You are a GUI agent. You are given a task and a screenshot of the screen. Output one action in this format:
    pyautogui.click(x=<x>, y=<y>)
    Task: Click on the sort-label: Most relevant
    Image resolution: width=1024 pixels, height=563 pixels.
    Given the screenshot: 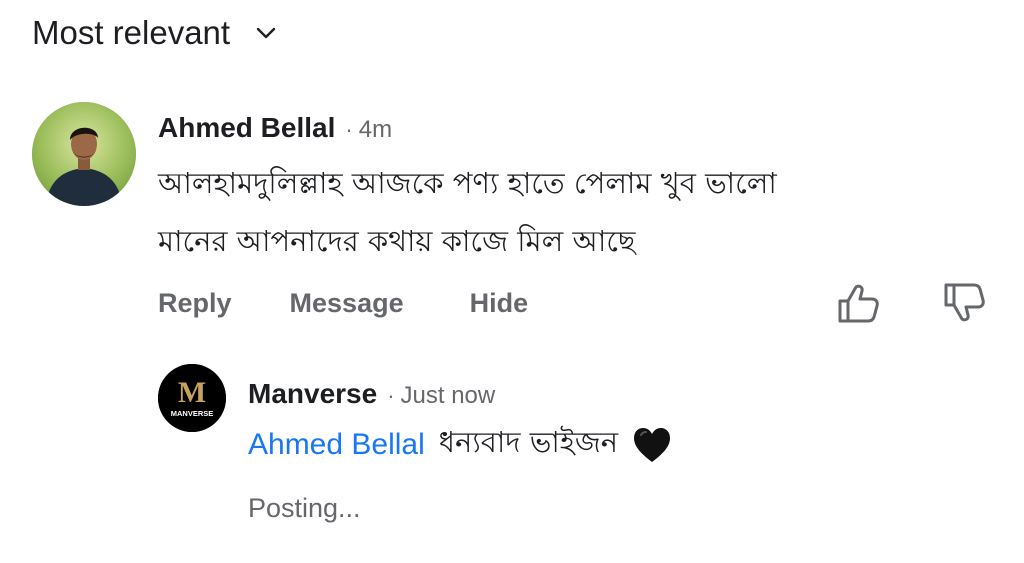 What is the action you would take?
    pyautogui.click(x=131, y=32)
    